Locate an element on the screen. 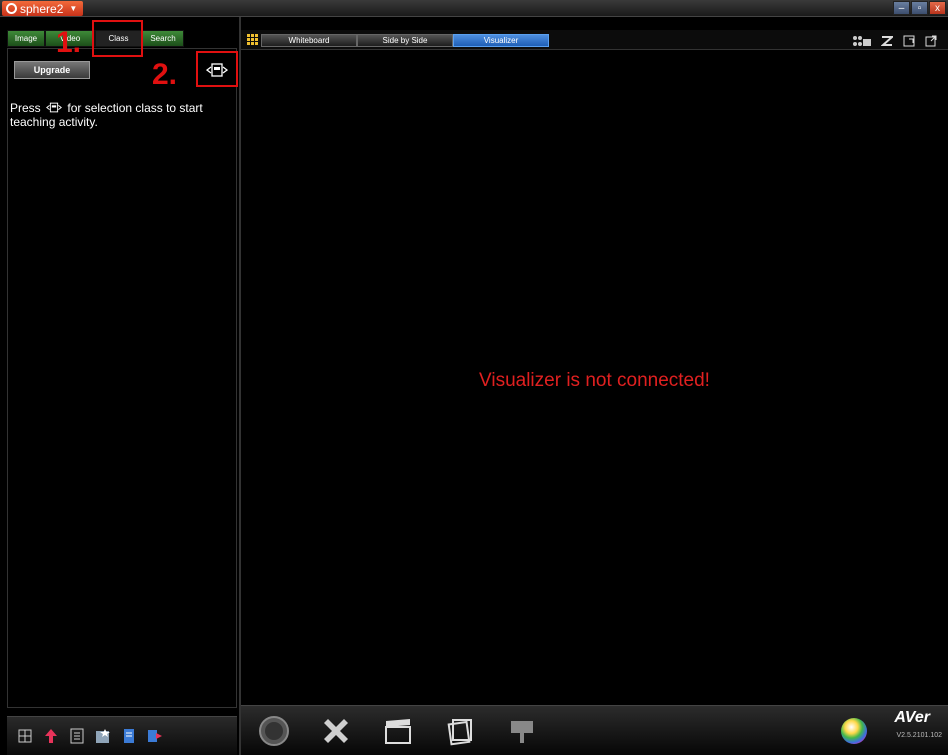  annotation-step-1: 1. is located at coordinates (69, 42).